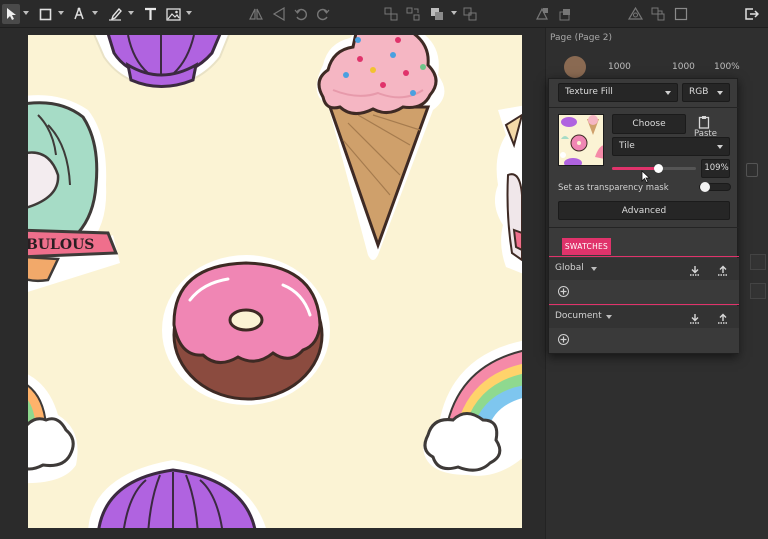  What do you see at coordinates (542, 14) in the screenshot?
I see `mask-icon` at bounding box center [542, 14].